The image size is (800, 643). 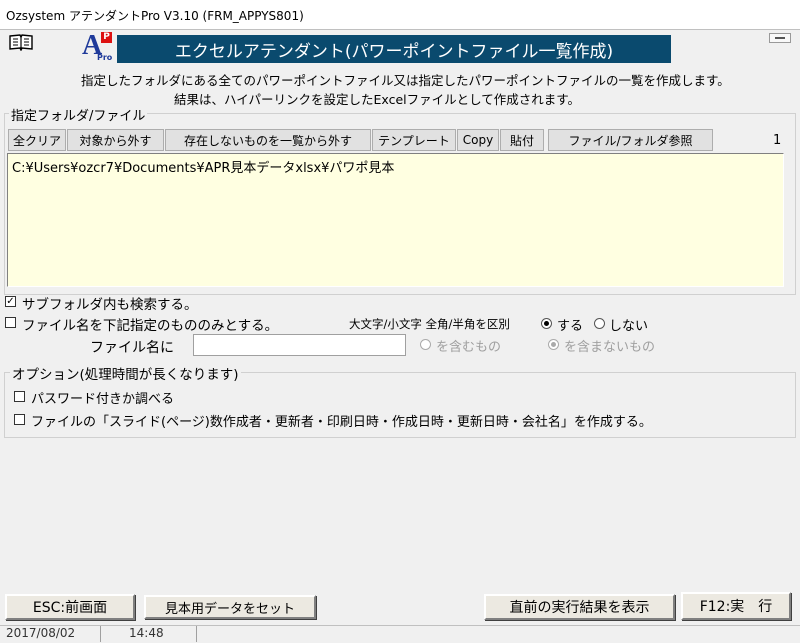 I want to click on contains-radio, so click(x=425, y=344).